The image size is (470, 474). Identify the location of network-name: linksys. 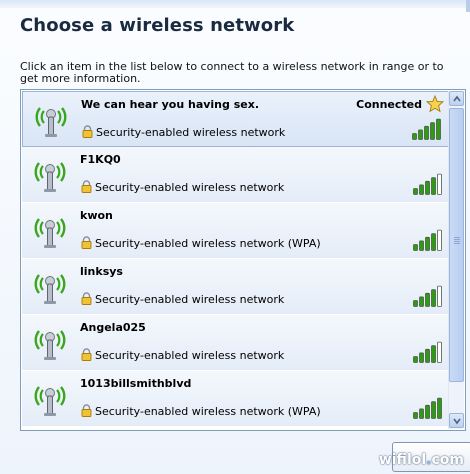
(101, 271).